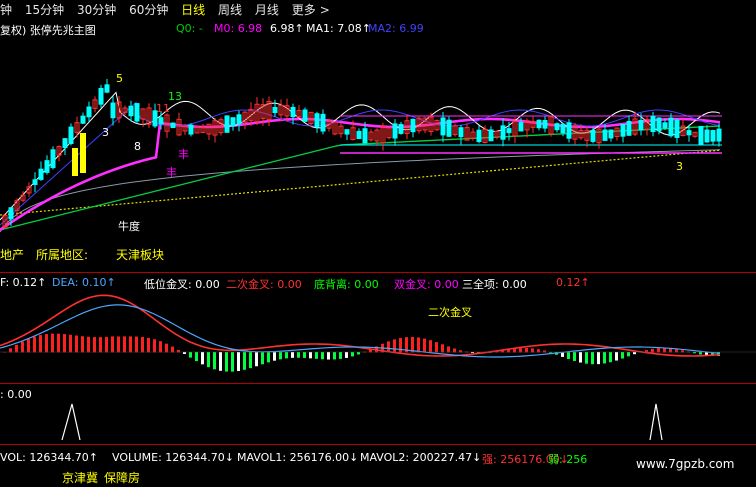  Describe the element at coordinates (378, 272) in the screenshot. I see `divider-main-macd` at that location.